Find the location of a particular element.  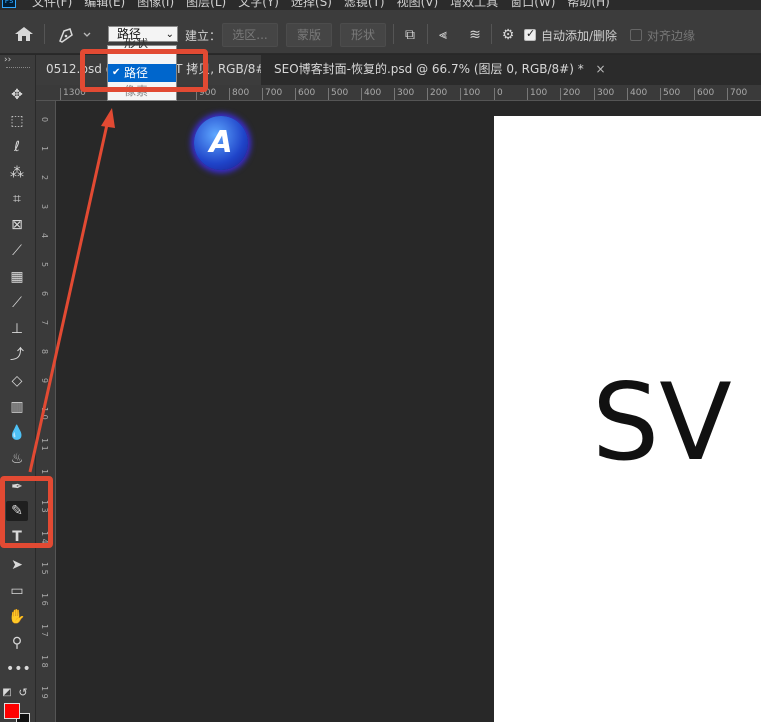

menu-file: 文件(F) is located at coordinates (52, 5).